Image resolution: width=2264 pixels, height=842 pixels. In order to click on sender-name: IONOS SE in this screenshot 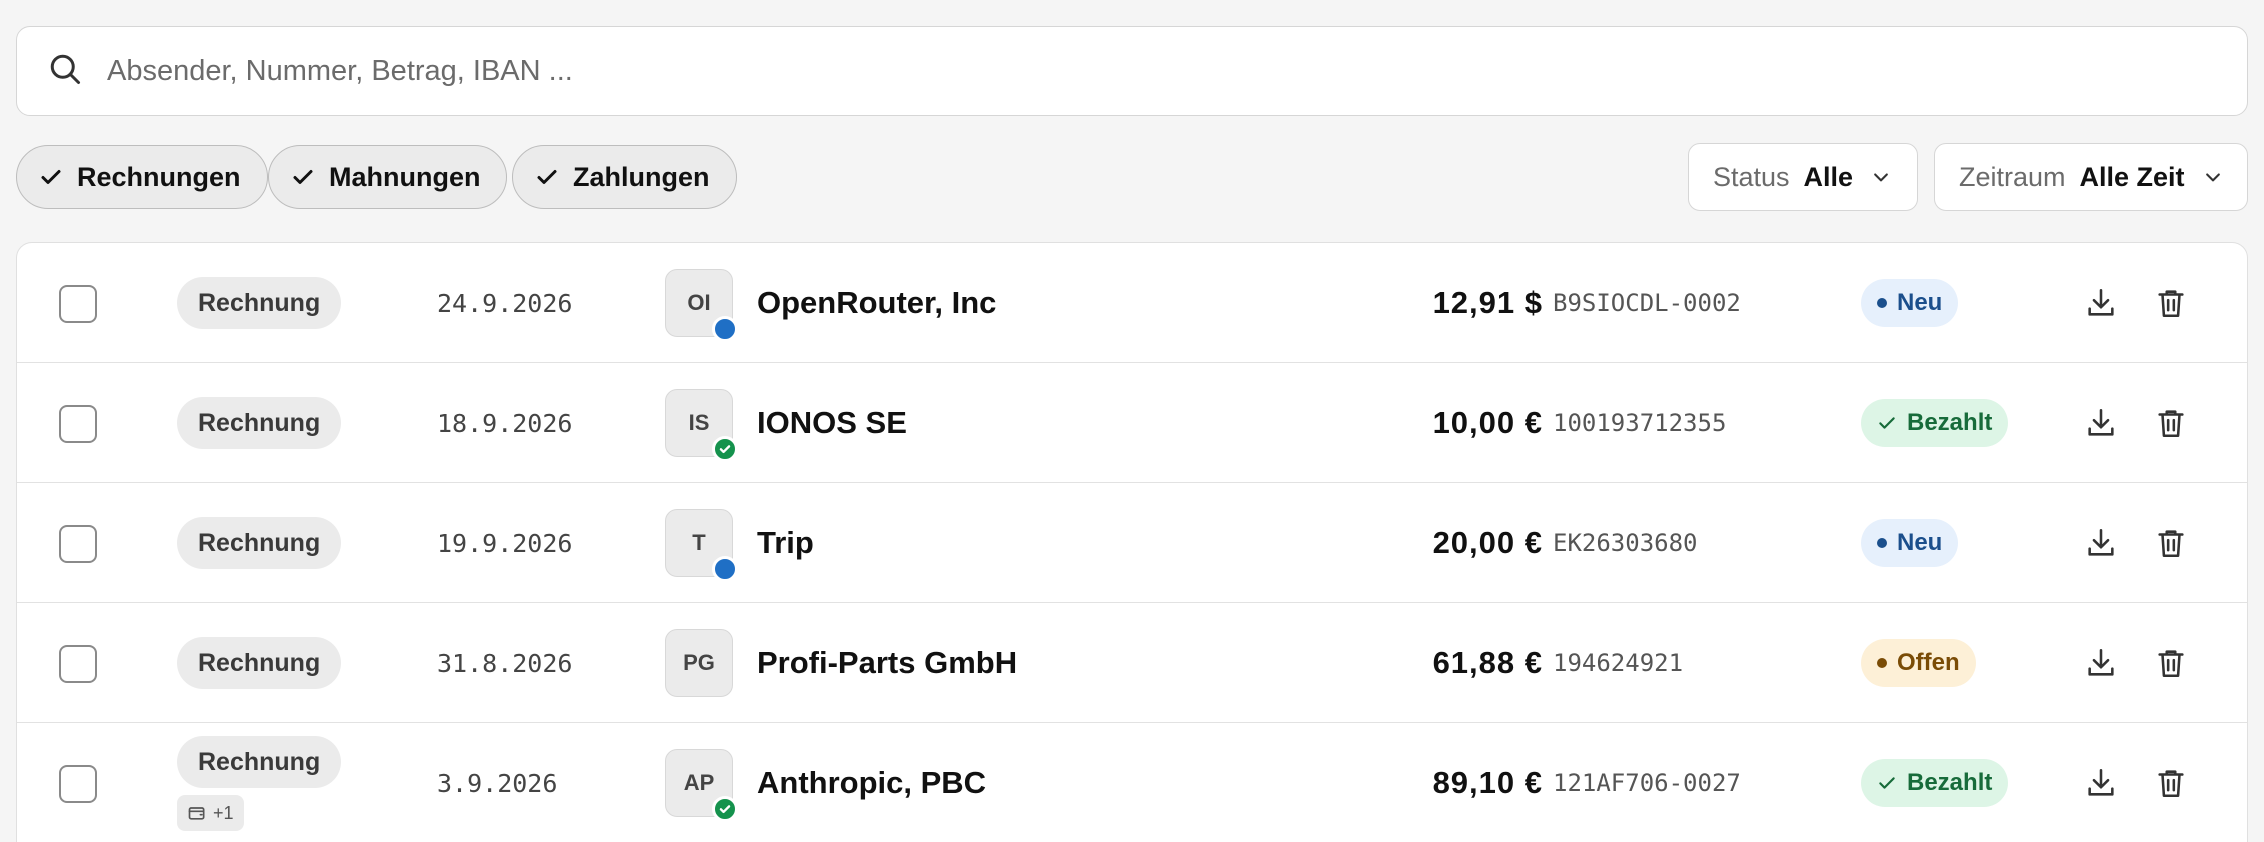, I will do `click(832, 422)`.